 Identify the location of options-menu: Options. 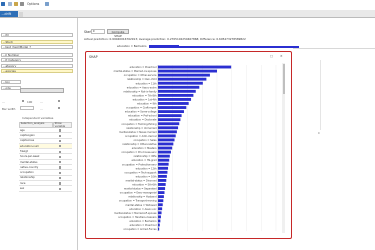
(33, 4).